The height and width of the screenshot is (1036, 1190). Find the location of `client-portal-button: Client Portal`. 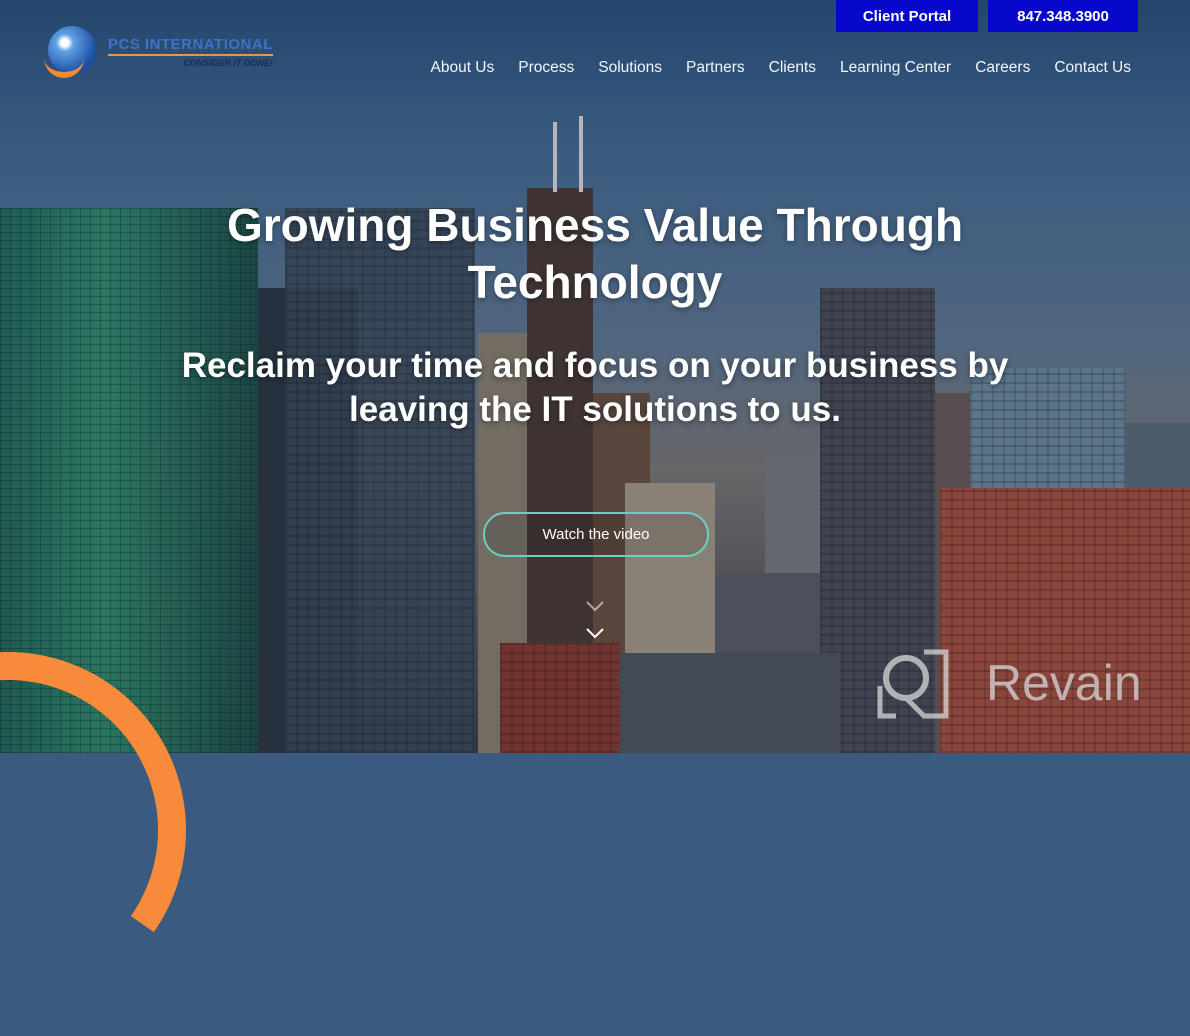

client-portal-button: Client Portal is located at coordinates (907, 16).